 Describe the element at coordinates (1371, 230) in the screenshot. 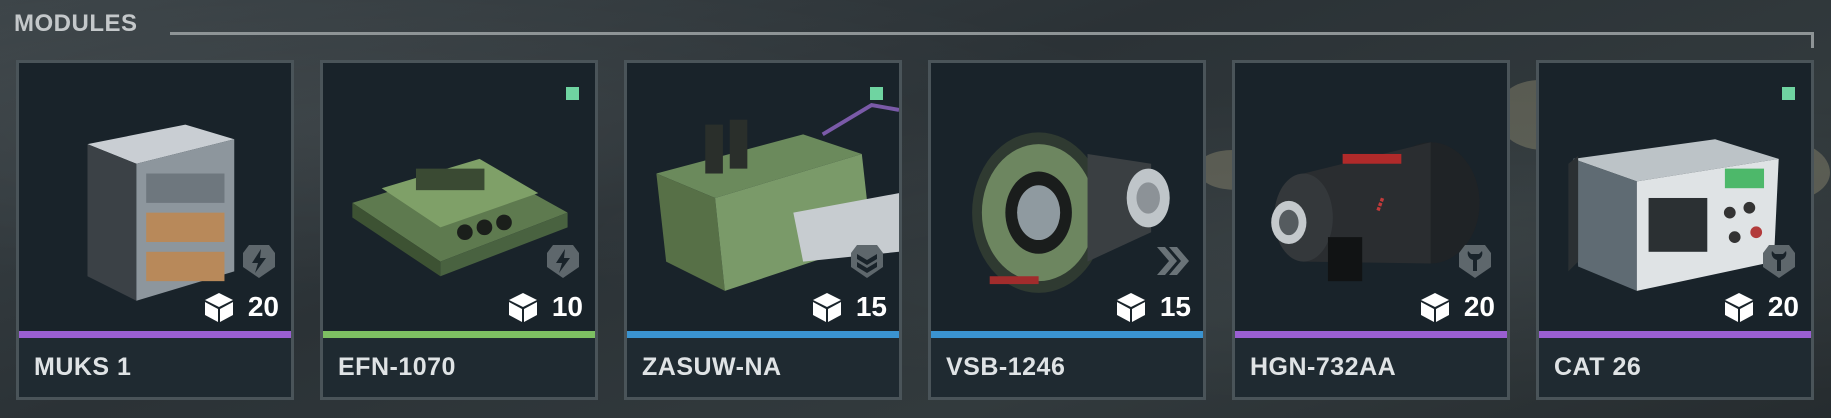

I see `module-card-hgn-732aa: ▪▪▪ 20 HGN-732AA` at that location.